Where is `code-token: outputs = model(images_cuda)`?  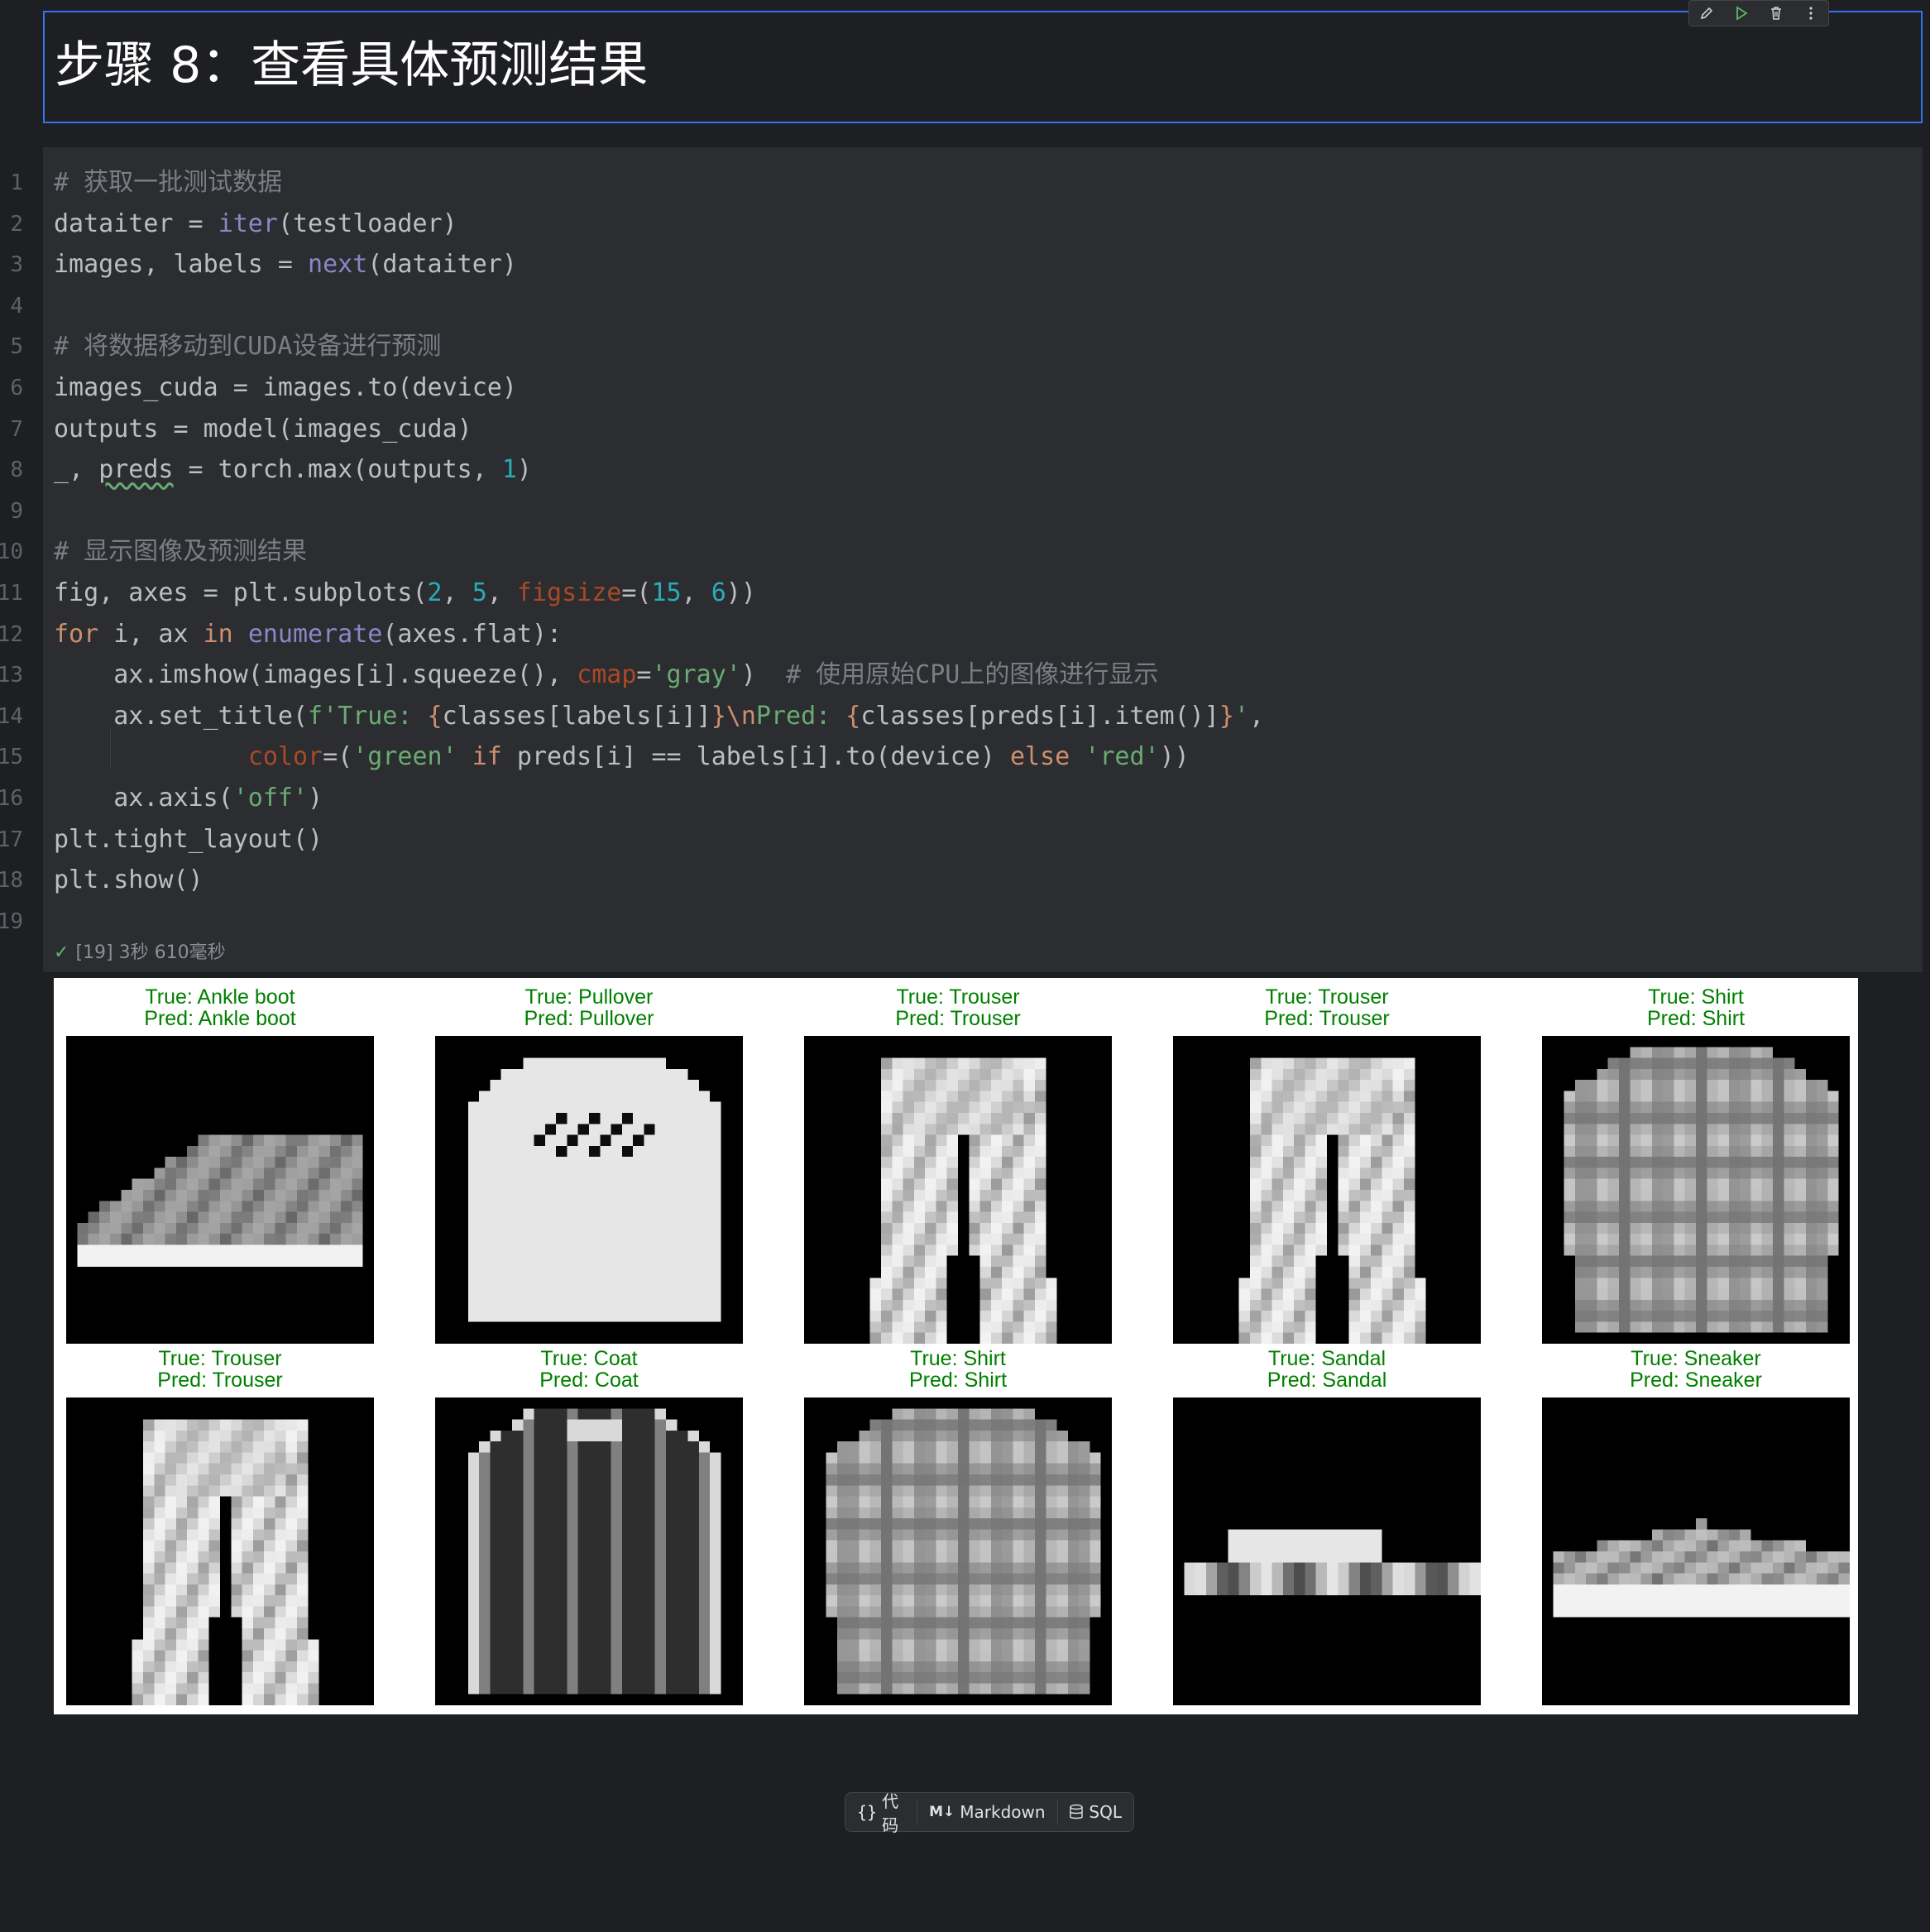
code-token: outputs = model(images_cuda) is located at coordinates (263, 429).